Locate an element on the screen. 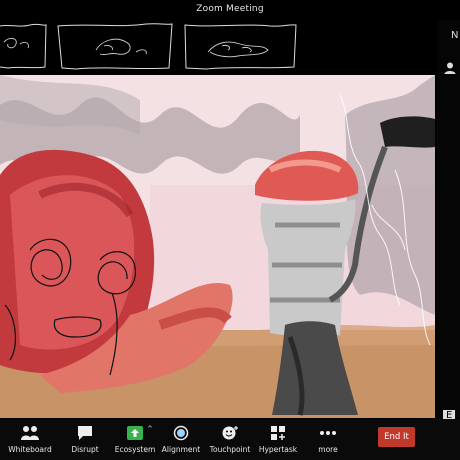 The height and width of the screenshot is (460, 460). toolbar-label: Whiteboard is located at coordinates (30, 449).